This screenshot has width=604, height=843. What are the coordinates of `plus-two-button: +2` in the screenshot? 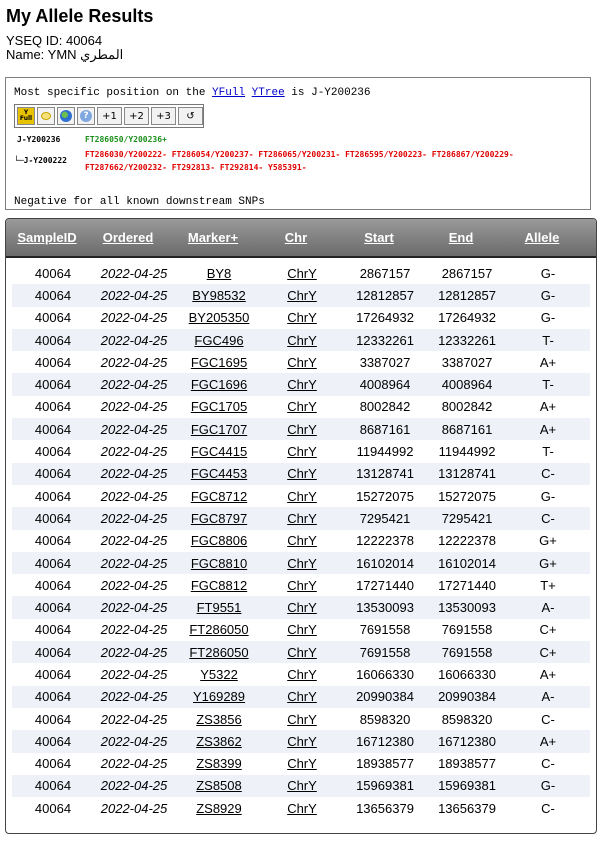 It's located at (136, 116).